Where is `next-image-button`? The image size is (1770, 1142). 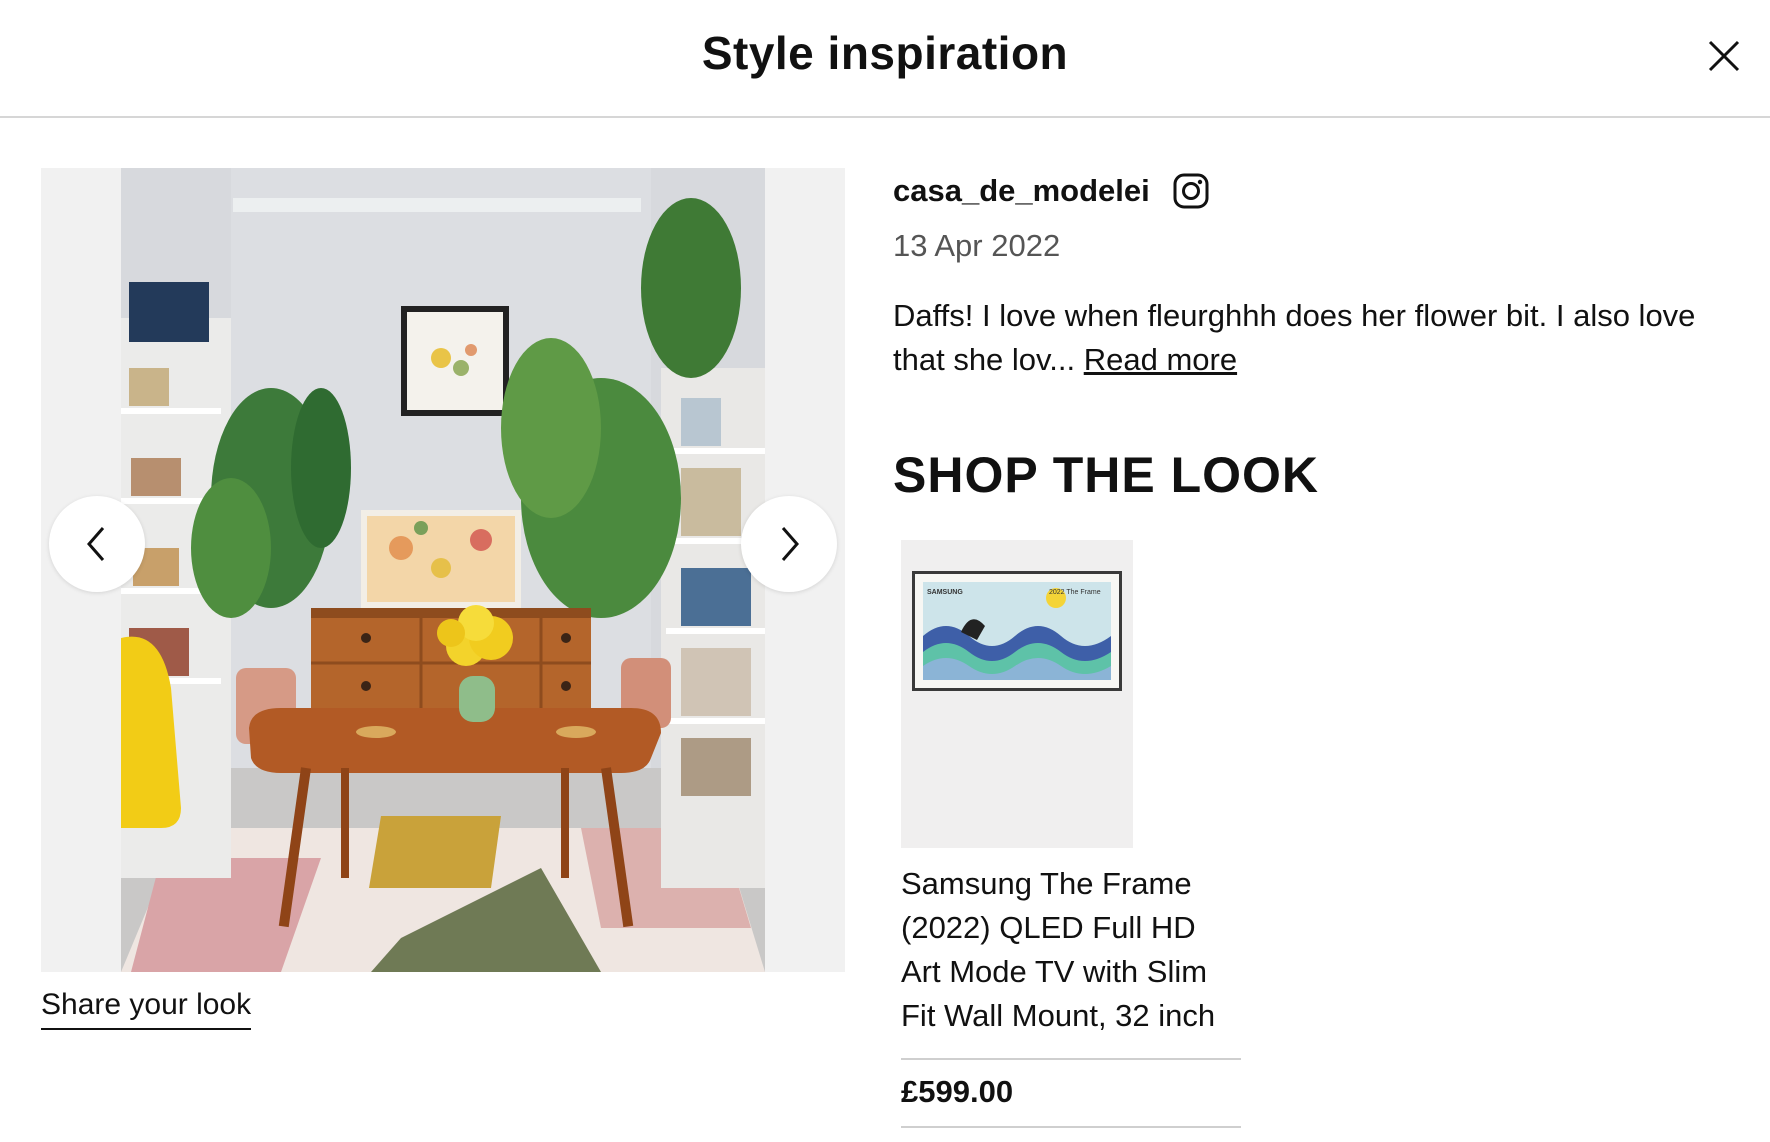 next-image-button is located at coordinates (789, 544).